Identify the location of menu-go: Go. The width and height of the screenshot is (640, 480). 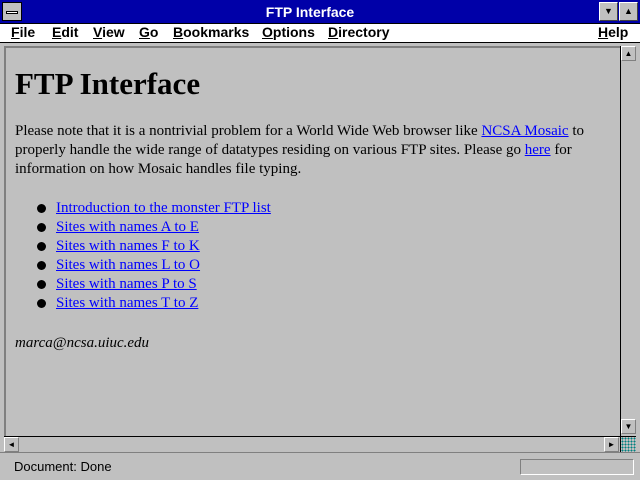
(148, 32).